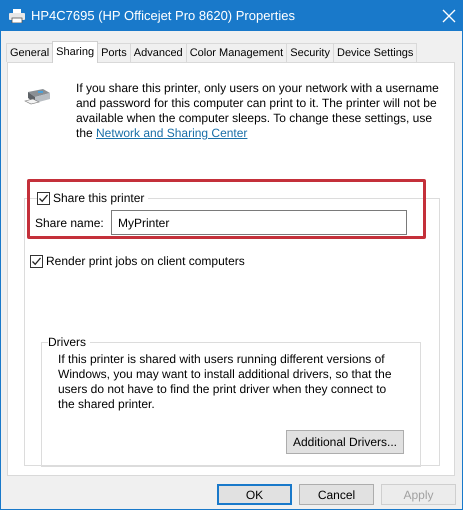 The image size is (463, 510). Describe the element at coordinates (67, 342) in the screenshot. I see `group-title: Drivers` at that location.